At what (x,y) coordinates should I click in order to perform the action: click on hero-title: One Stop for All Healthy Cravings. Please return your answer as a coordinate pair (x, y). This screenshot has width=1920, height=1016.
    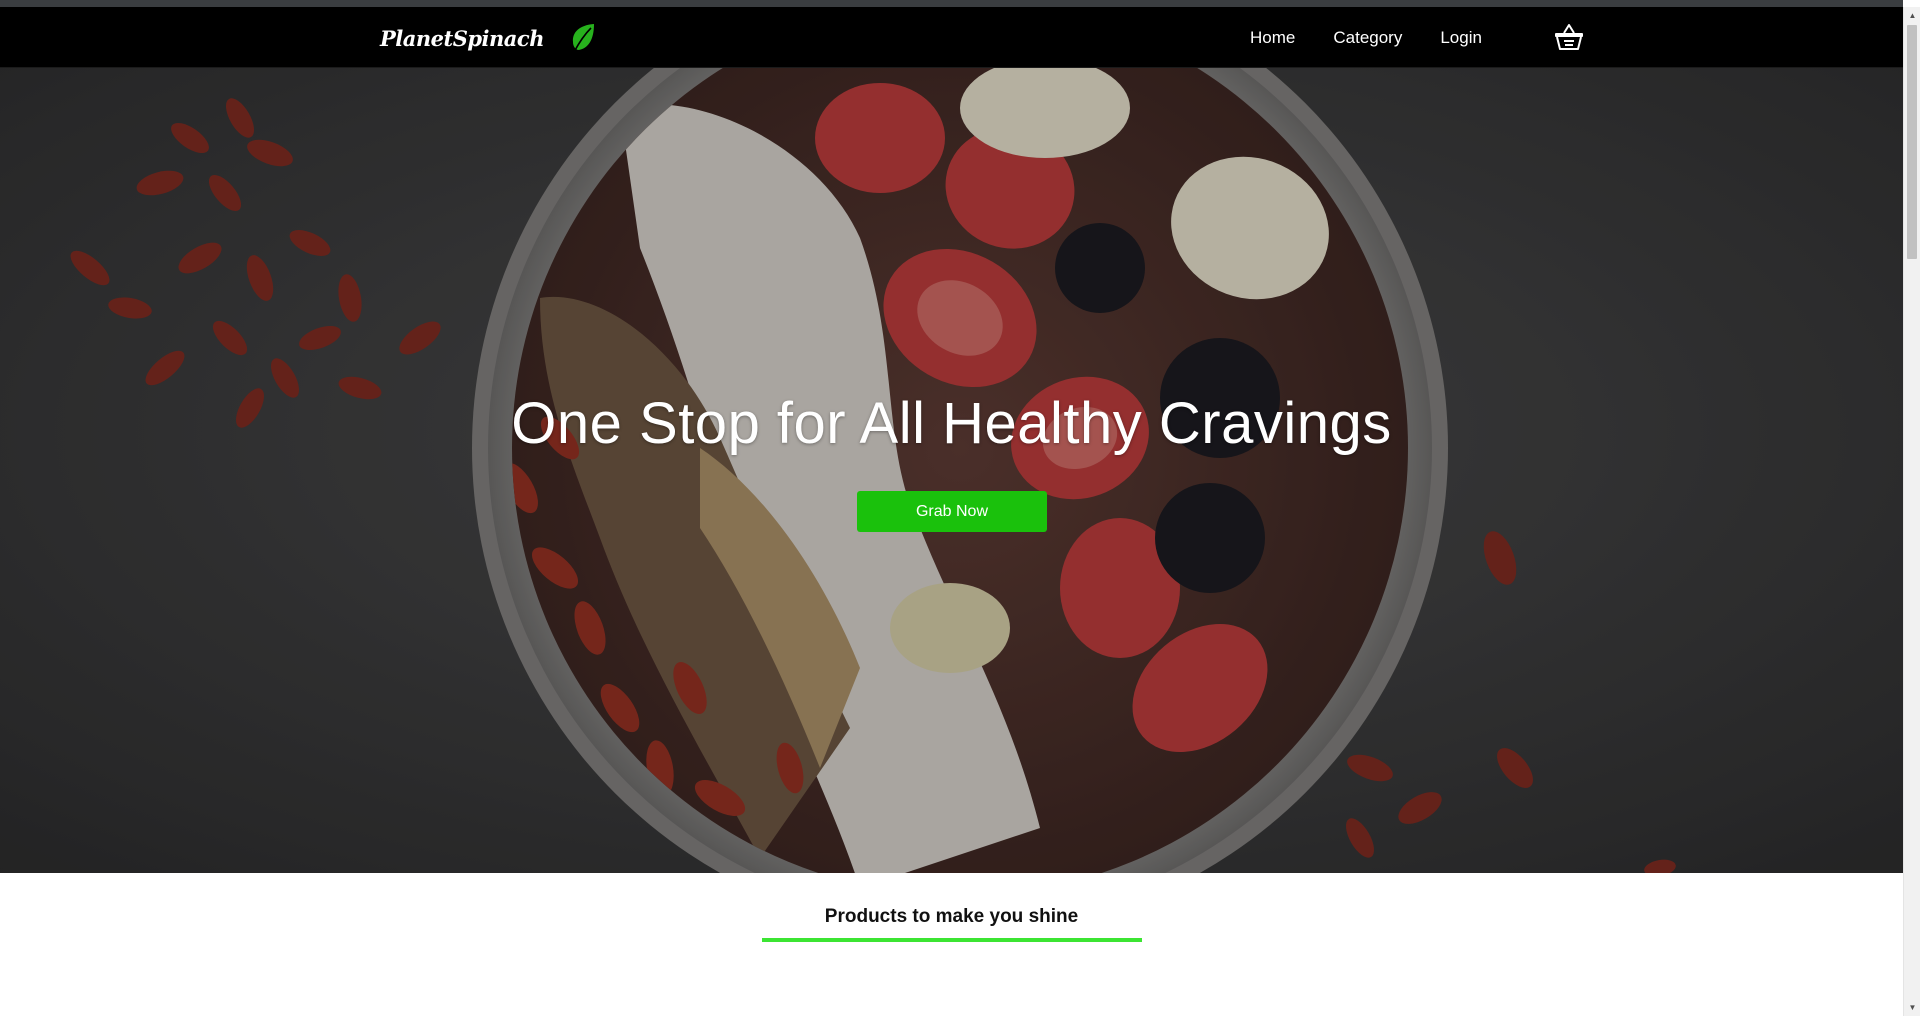
    Looking at the image, I should click on (951, 423).